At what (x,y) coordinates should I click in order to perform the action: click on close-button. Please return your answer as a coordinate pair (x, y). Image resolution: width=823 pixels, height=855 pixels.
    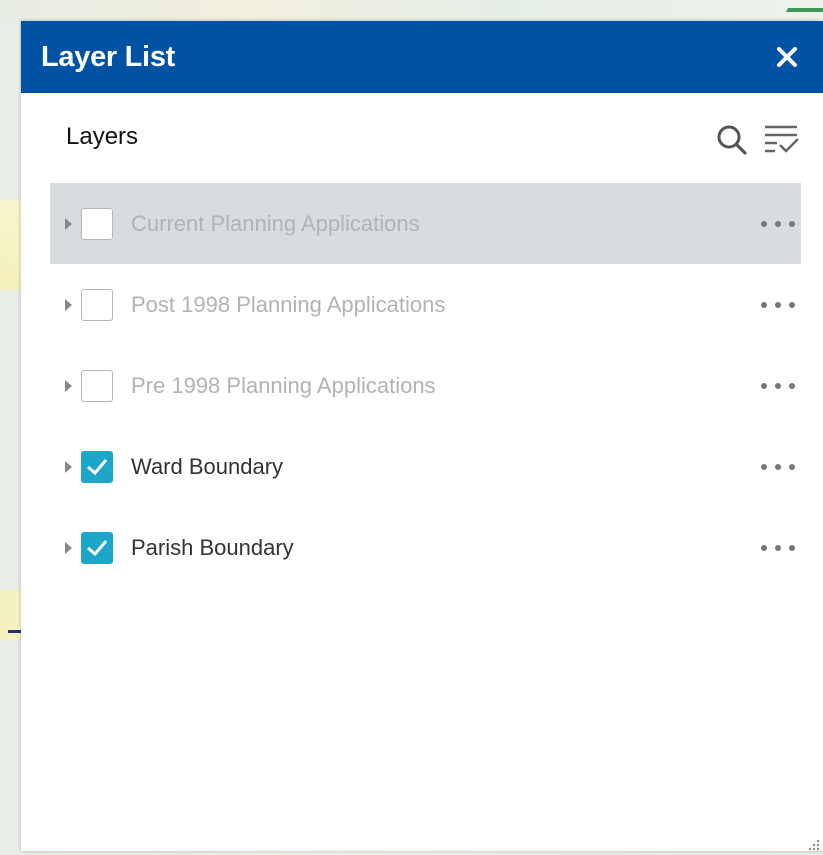
    Looking at the image, I should click on (787, 57).